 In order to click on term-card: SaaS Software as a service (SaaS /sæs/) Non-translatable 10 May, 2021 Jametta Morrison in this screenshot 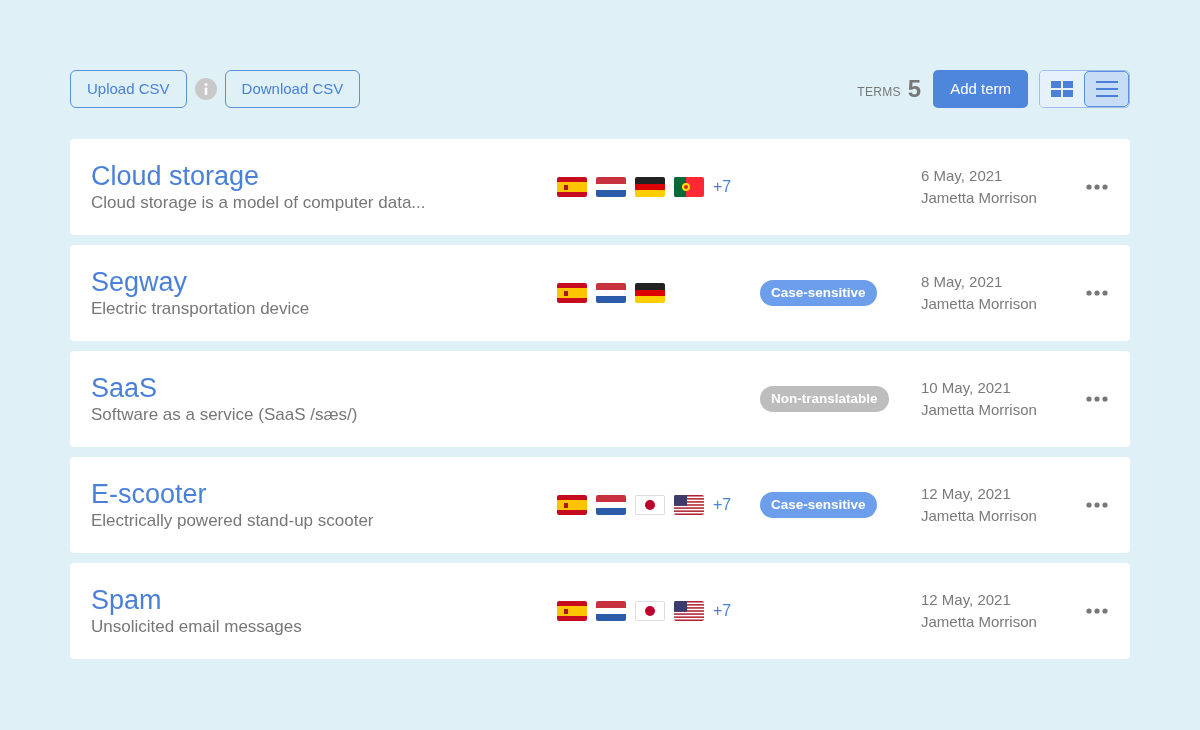, I will do `click(600, 399)`.